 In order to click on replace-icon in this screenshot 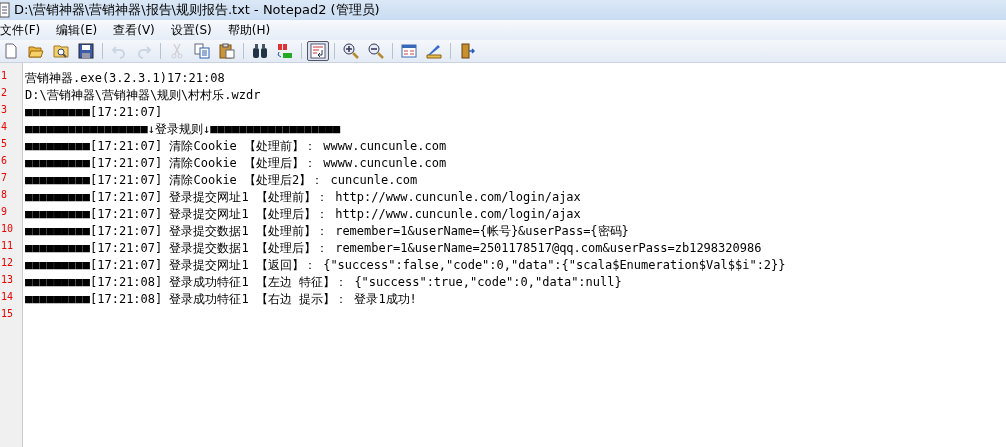, I will do `click(285, 51)`.